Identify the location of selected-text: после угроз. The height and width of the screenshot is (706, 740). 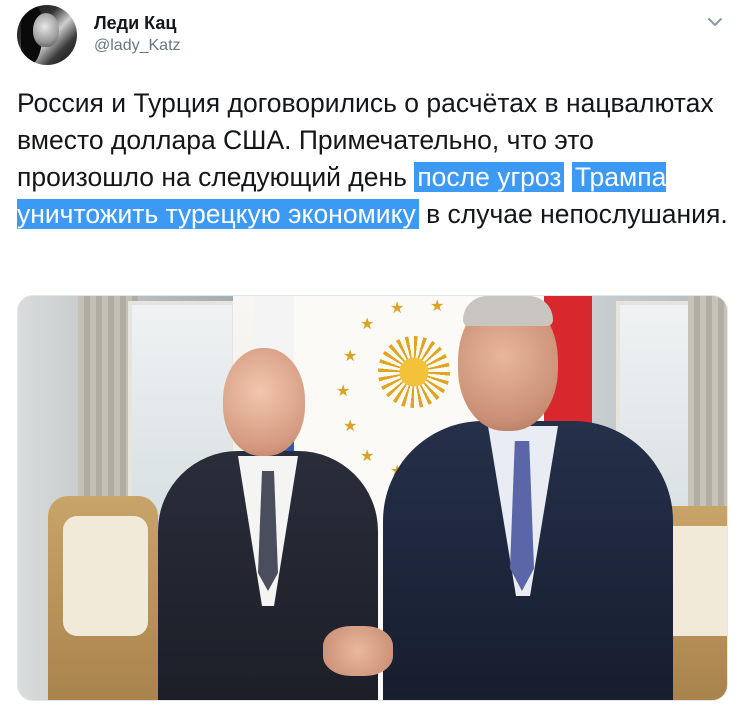
(489, 177).